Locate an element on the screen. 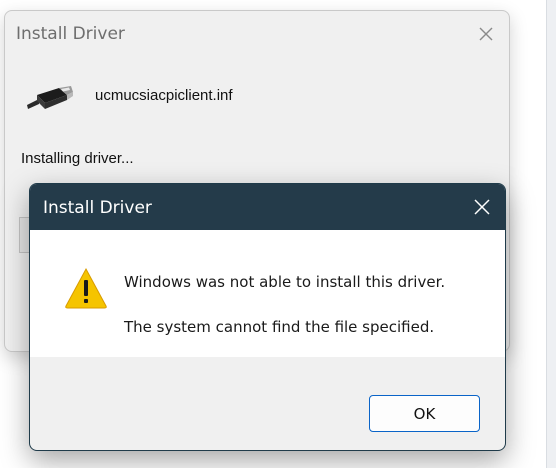 This screenshot has width=556, height=468. usb-cable-icon is located at coordinates (50, 97).